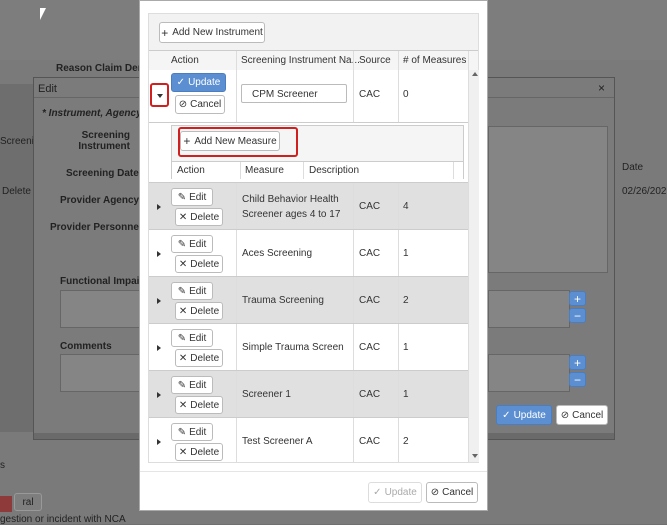 This screenshot has height=525, width=667. Describe the element at coordinates (475, 456) in the screenshot. I see `scroll-down-icon` at that location.